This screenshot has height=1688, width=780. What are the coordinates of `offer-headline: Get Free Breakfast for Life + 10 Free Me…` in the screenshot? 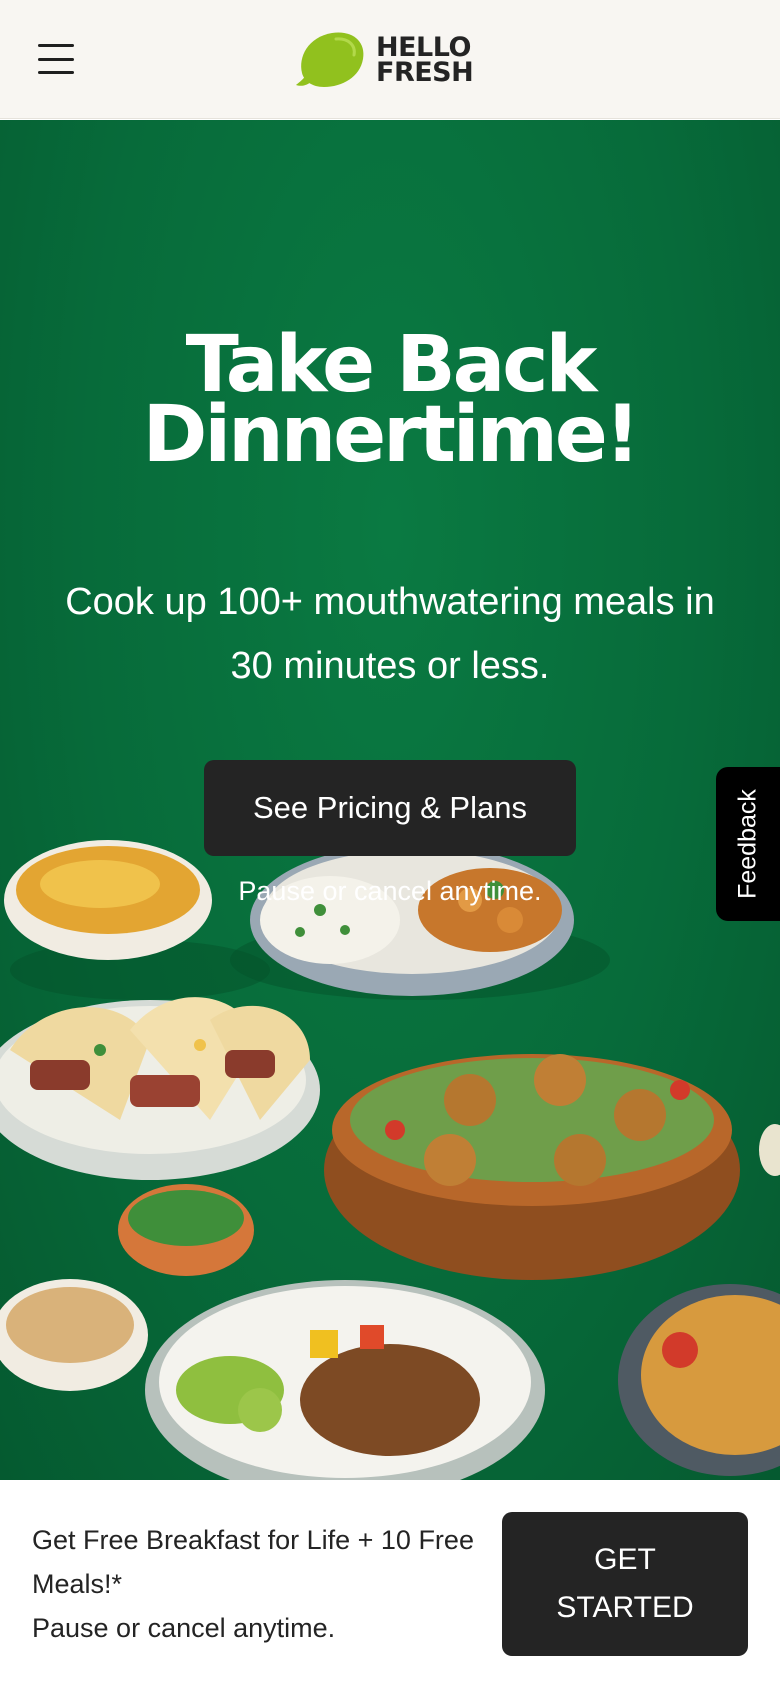 It's located at (253, 1562).